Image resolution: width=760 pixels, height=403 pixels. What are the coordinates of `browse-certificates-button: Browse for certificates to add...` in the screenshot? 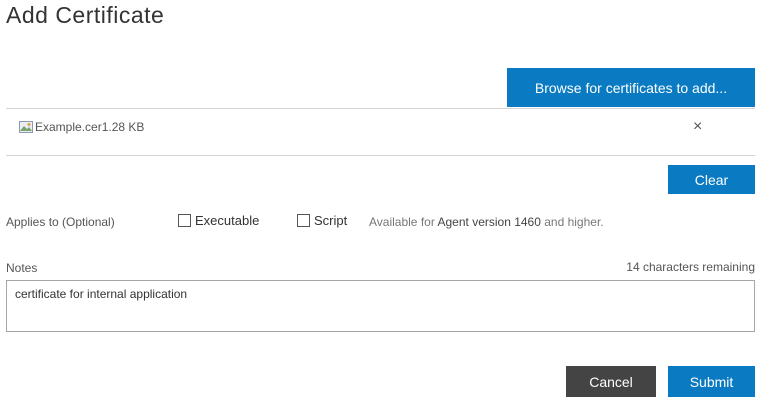 It's located at (631, 87).